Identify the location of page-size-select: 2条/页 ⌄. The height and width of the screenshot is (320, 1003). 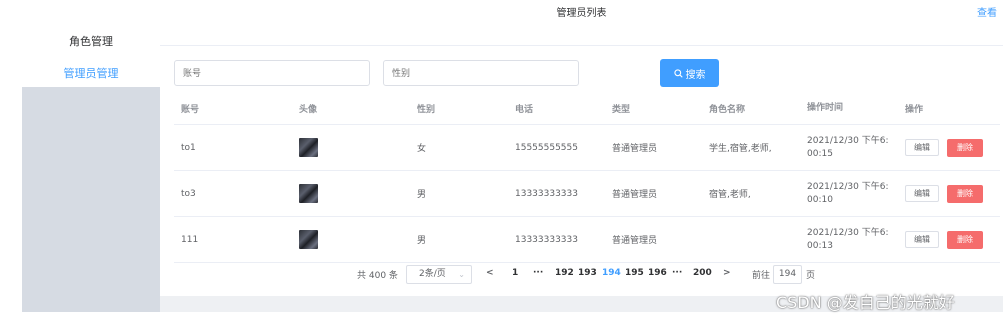
(439, 274).